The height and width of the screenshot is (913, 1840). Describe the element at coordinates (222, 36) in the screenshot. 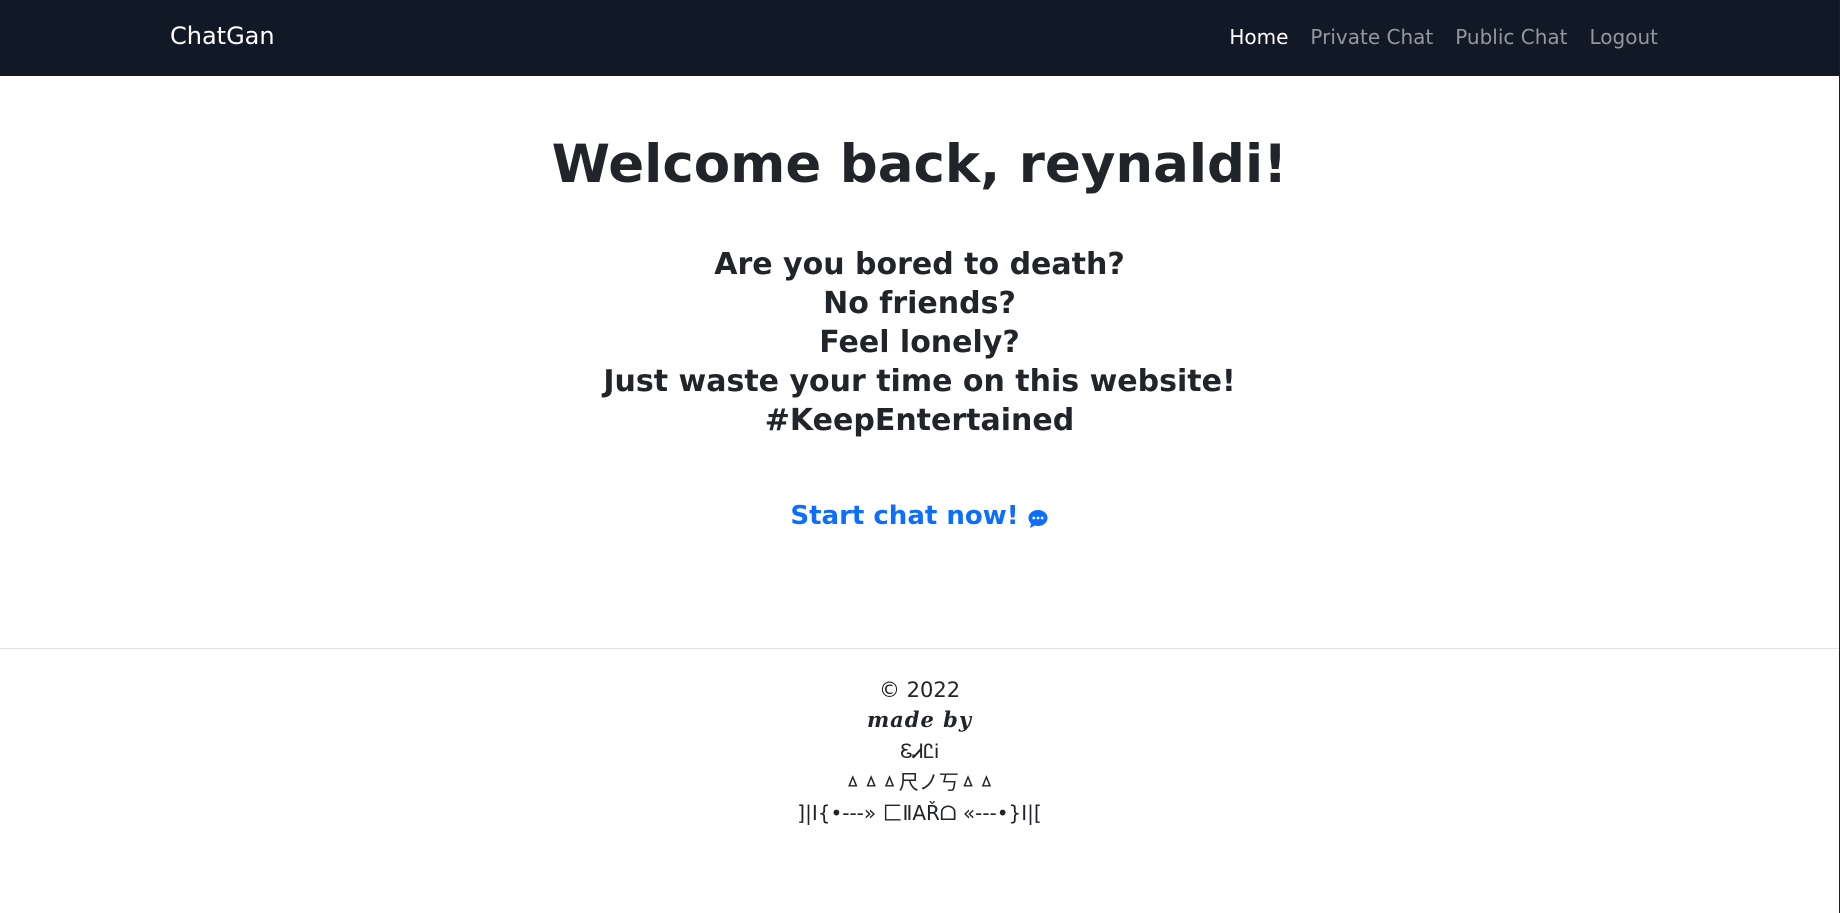

I see `brand-logo-link: ChatGan` at that location.